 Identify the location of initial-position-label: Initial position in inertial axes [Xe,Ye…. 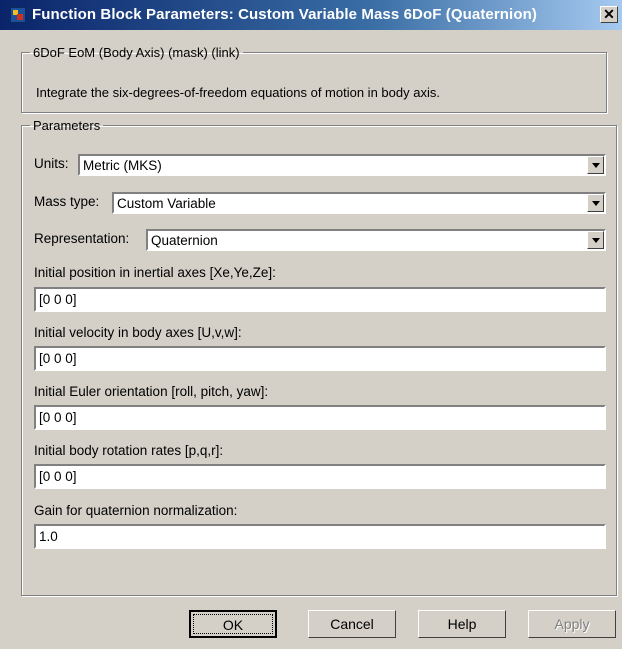
(155, 272).